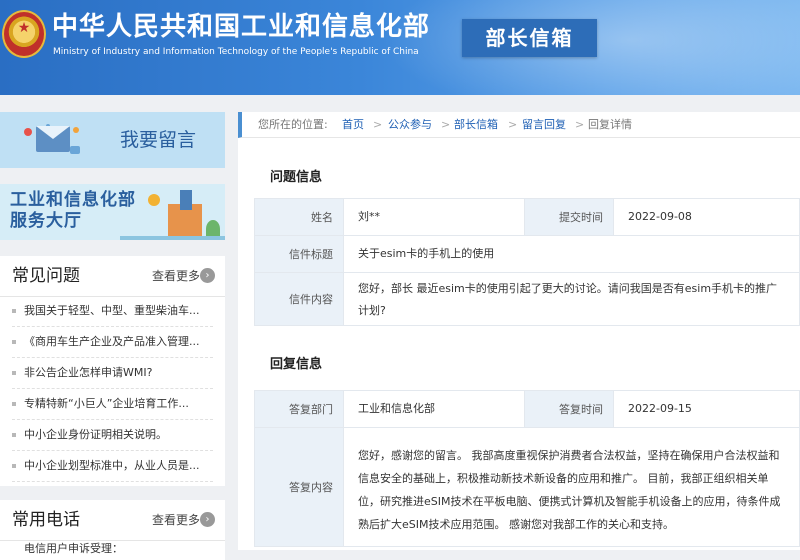 This screenshot has height=560, width=800. What do you see at coordinates (299, 299) in the screenshot?
I see `content-label: 信件内容` at bounding box center [299, 299].